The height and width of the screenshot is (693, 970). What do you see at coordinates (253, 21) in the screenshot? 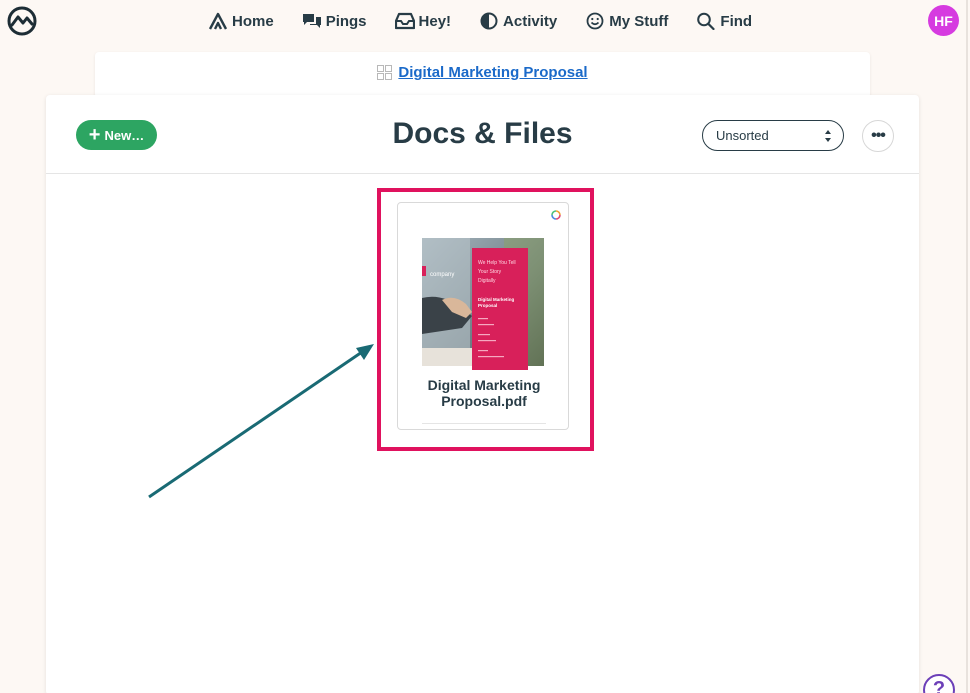
I see `nav-home-label: Home` at bounding box center [253, 21].